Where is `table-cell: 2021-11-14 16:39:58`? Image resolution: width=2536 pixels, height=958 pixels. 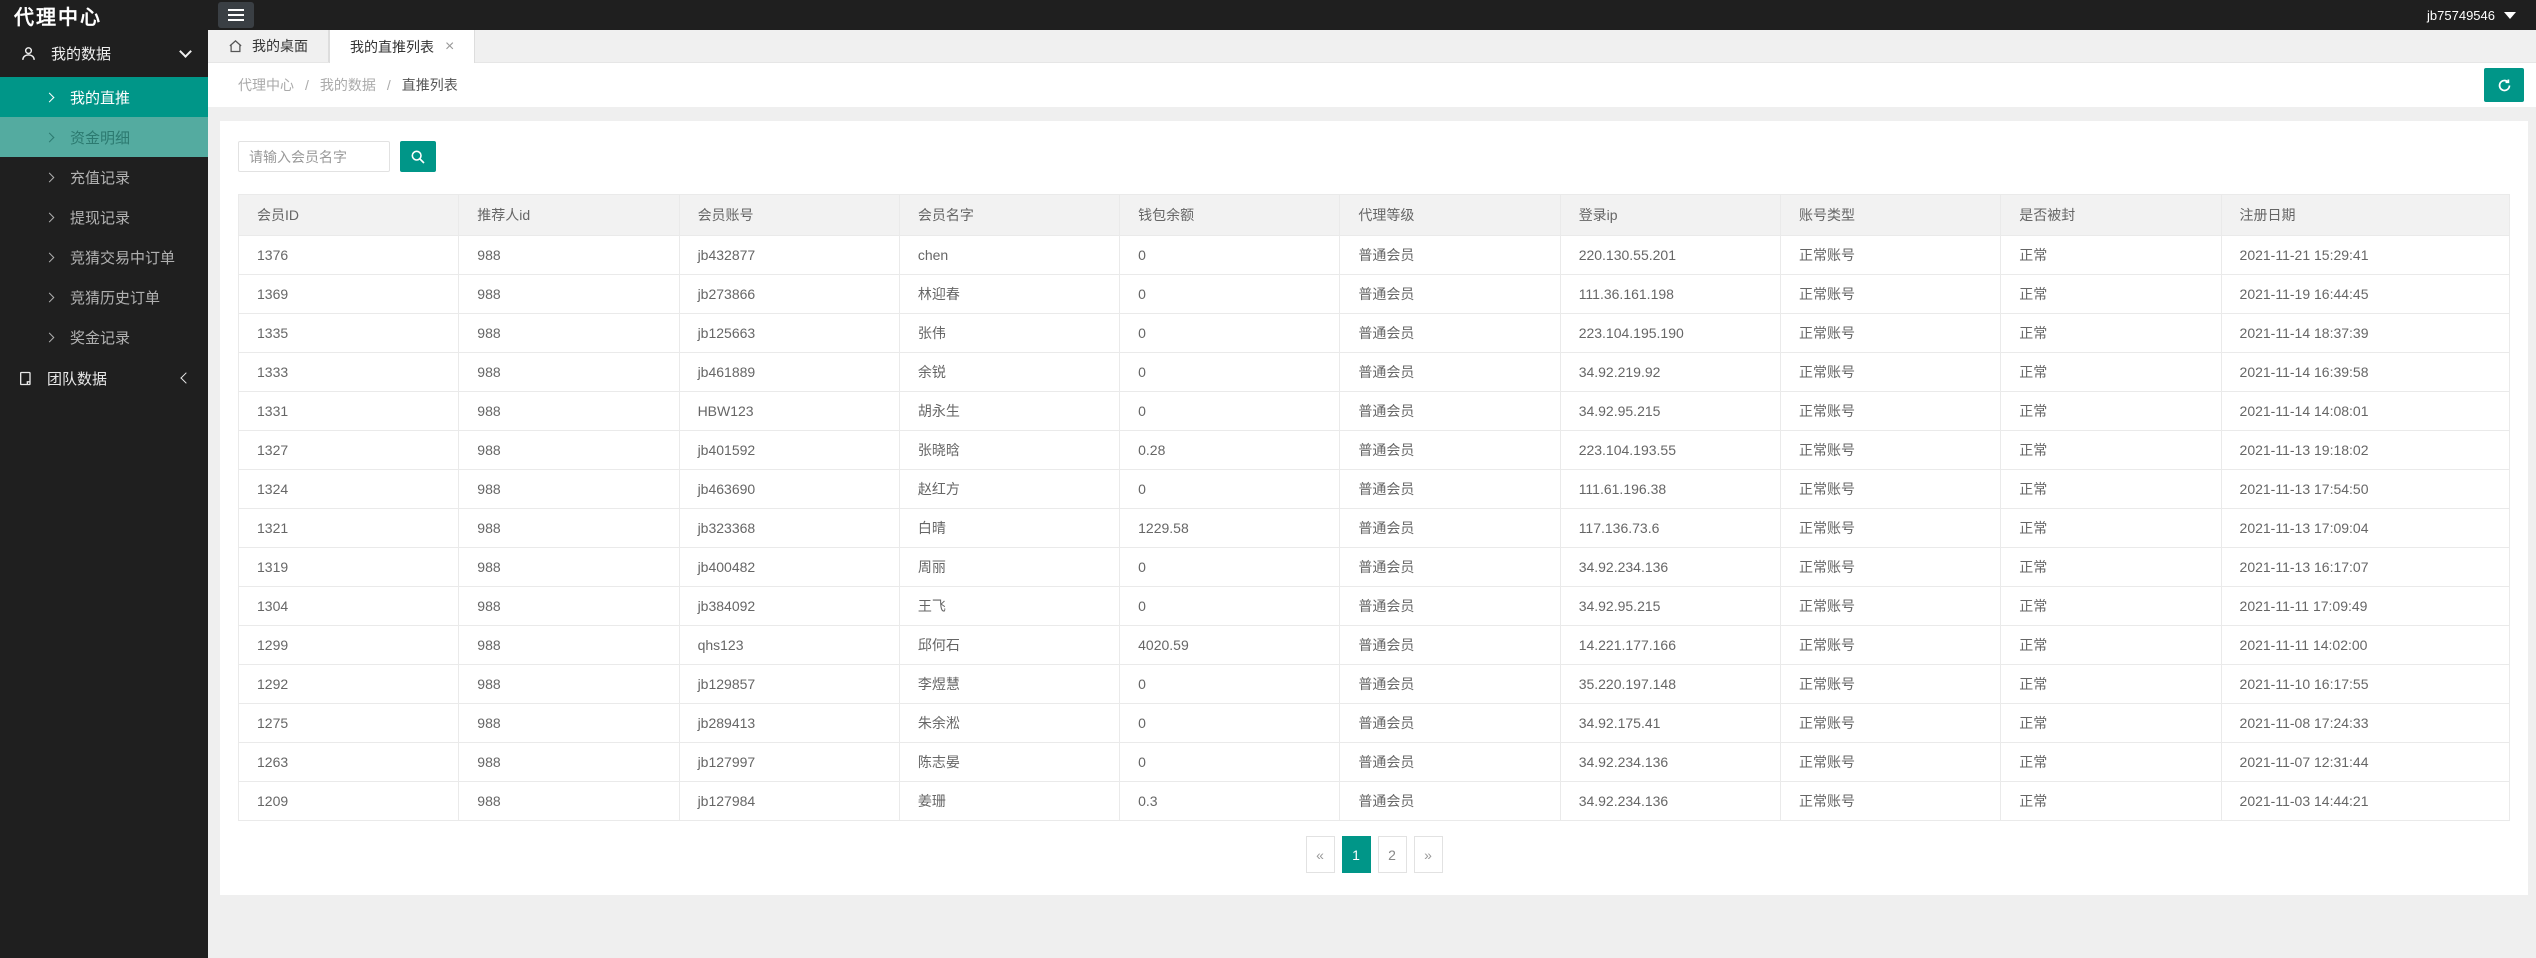 table-cell: 2021-11-14 16:39:58 is located at coordinates (2365, 372).